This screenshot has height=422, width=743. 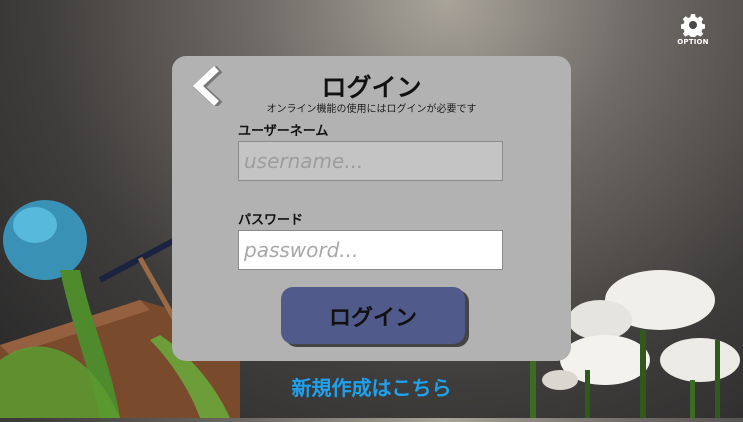 What do you see at coordinates (371, 87) in the screenshot?
I see `dialog-title: ログイン` at bounding box center [371, 87].